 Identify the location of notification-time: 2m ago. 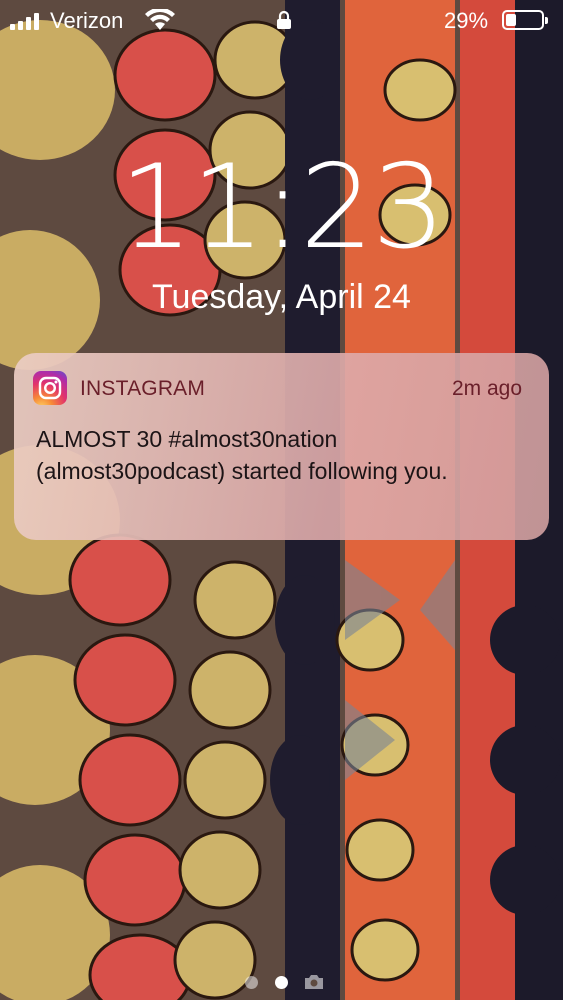
(486, 388).